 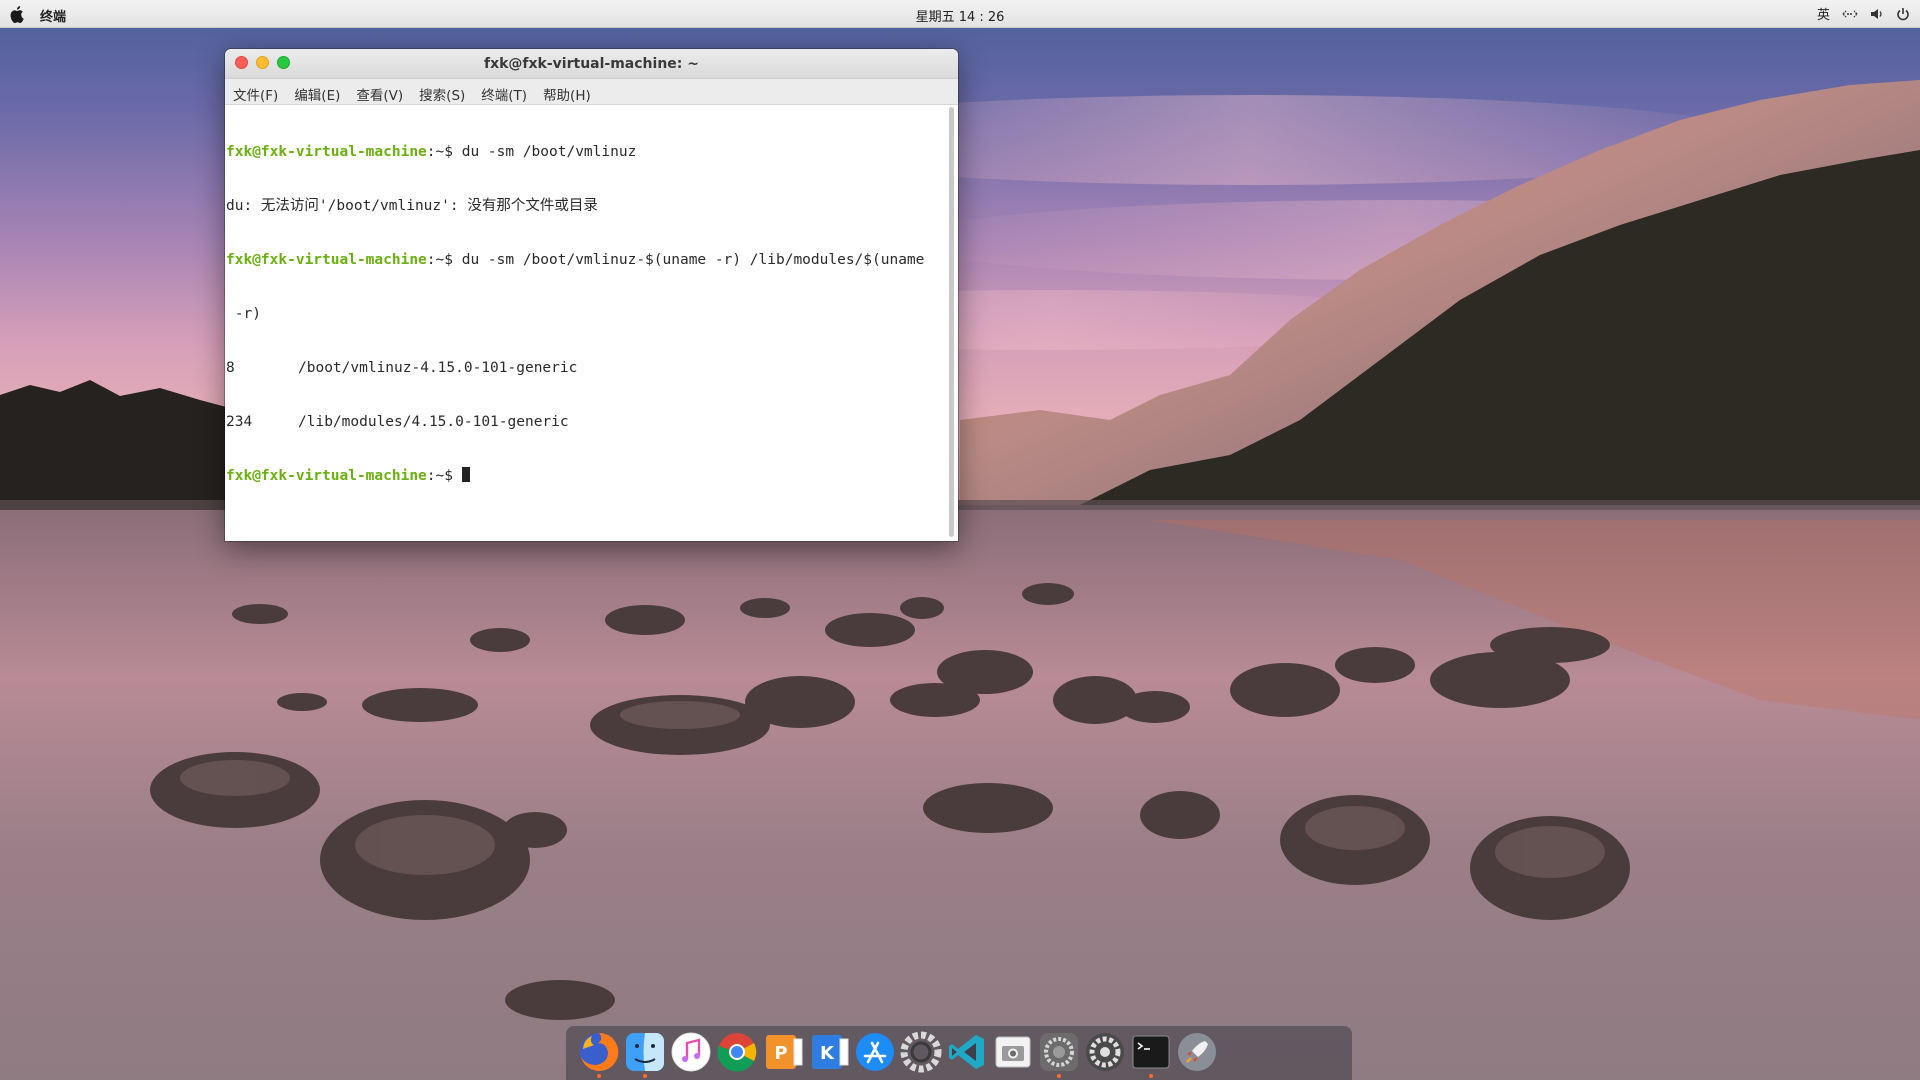 I want to click on dock-item-settings-ring, so click(x=921, y=1052).